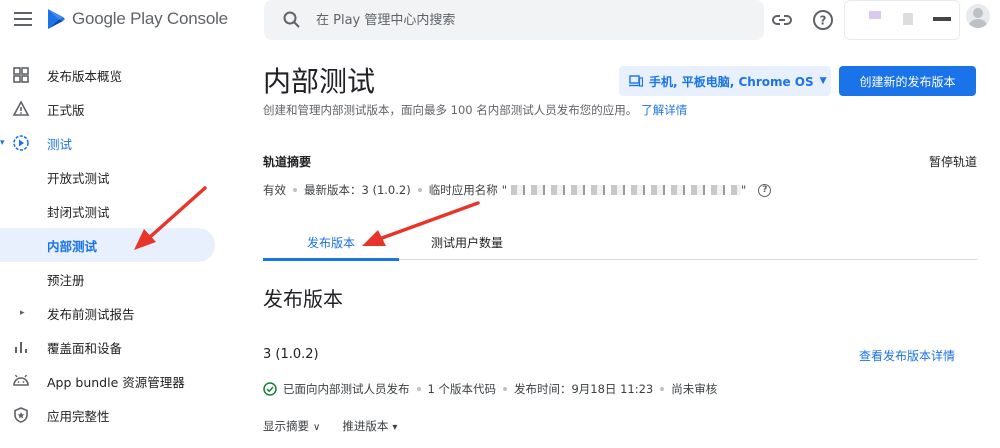 Image resolution: width=1000 pixels, height=448 pixels. What do you see at coordinates (286, 426) in the screenshot?
I see `show-summary-label: 显示摘要` at bounding box center [286, 426].